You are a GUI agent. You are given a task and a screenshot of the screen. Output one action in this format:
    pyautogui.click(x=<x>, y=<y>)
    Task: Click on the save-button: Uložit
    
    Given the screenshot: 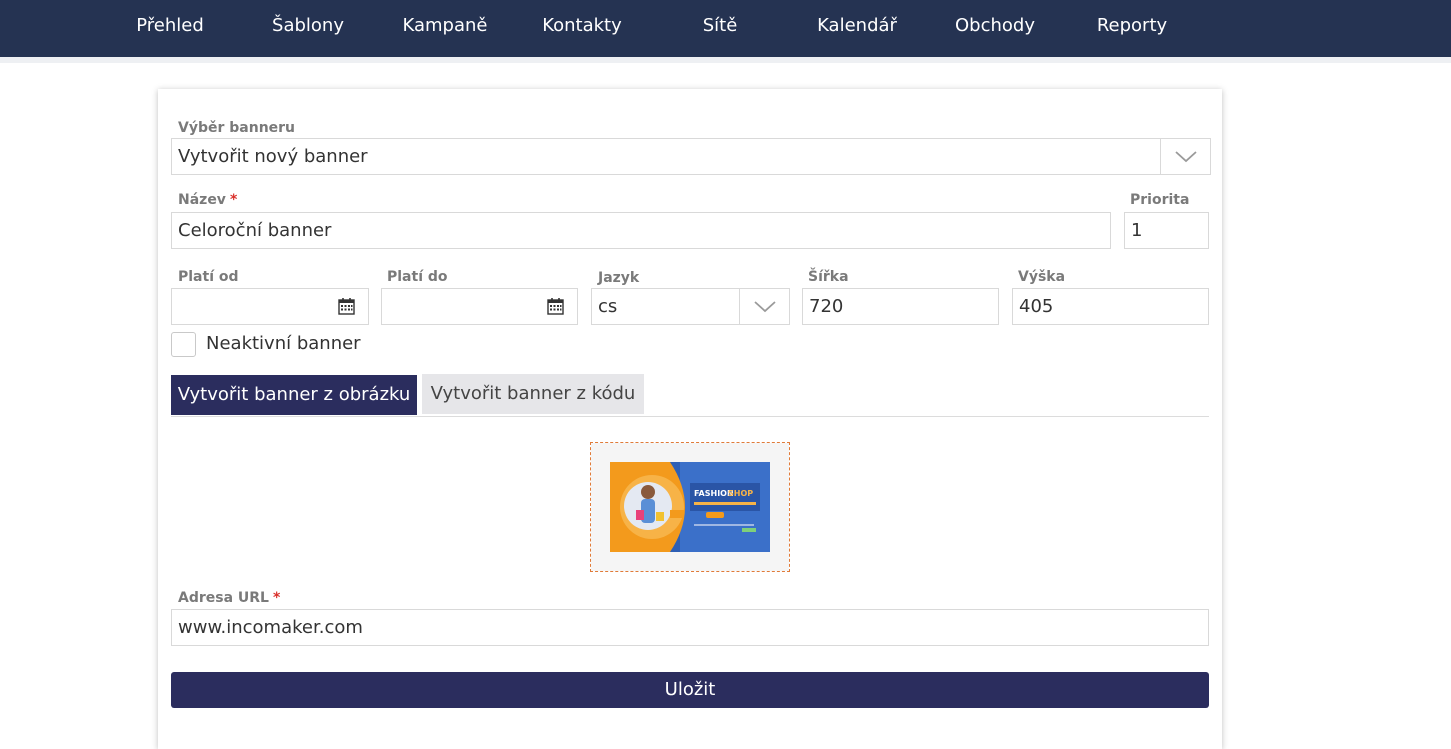 What is the action you would take?
    pyautogui.click(x=690, y=690)
    